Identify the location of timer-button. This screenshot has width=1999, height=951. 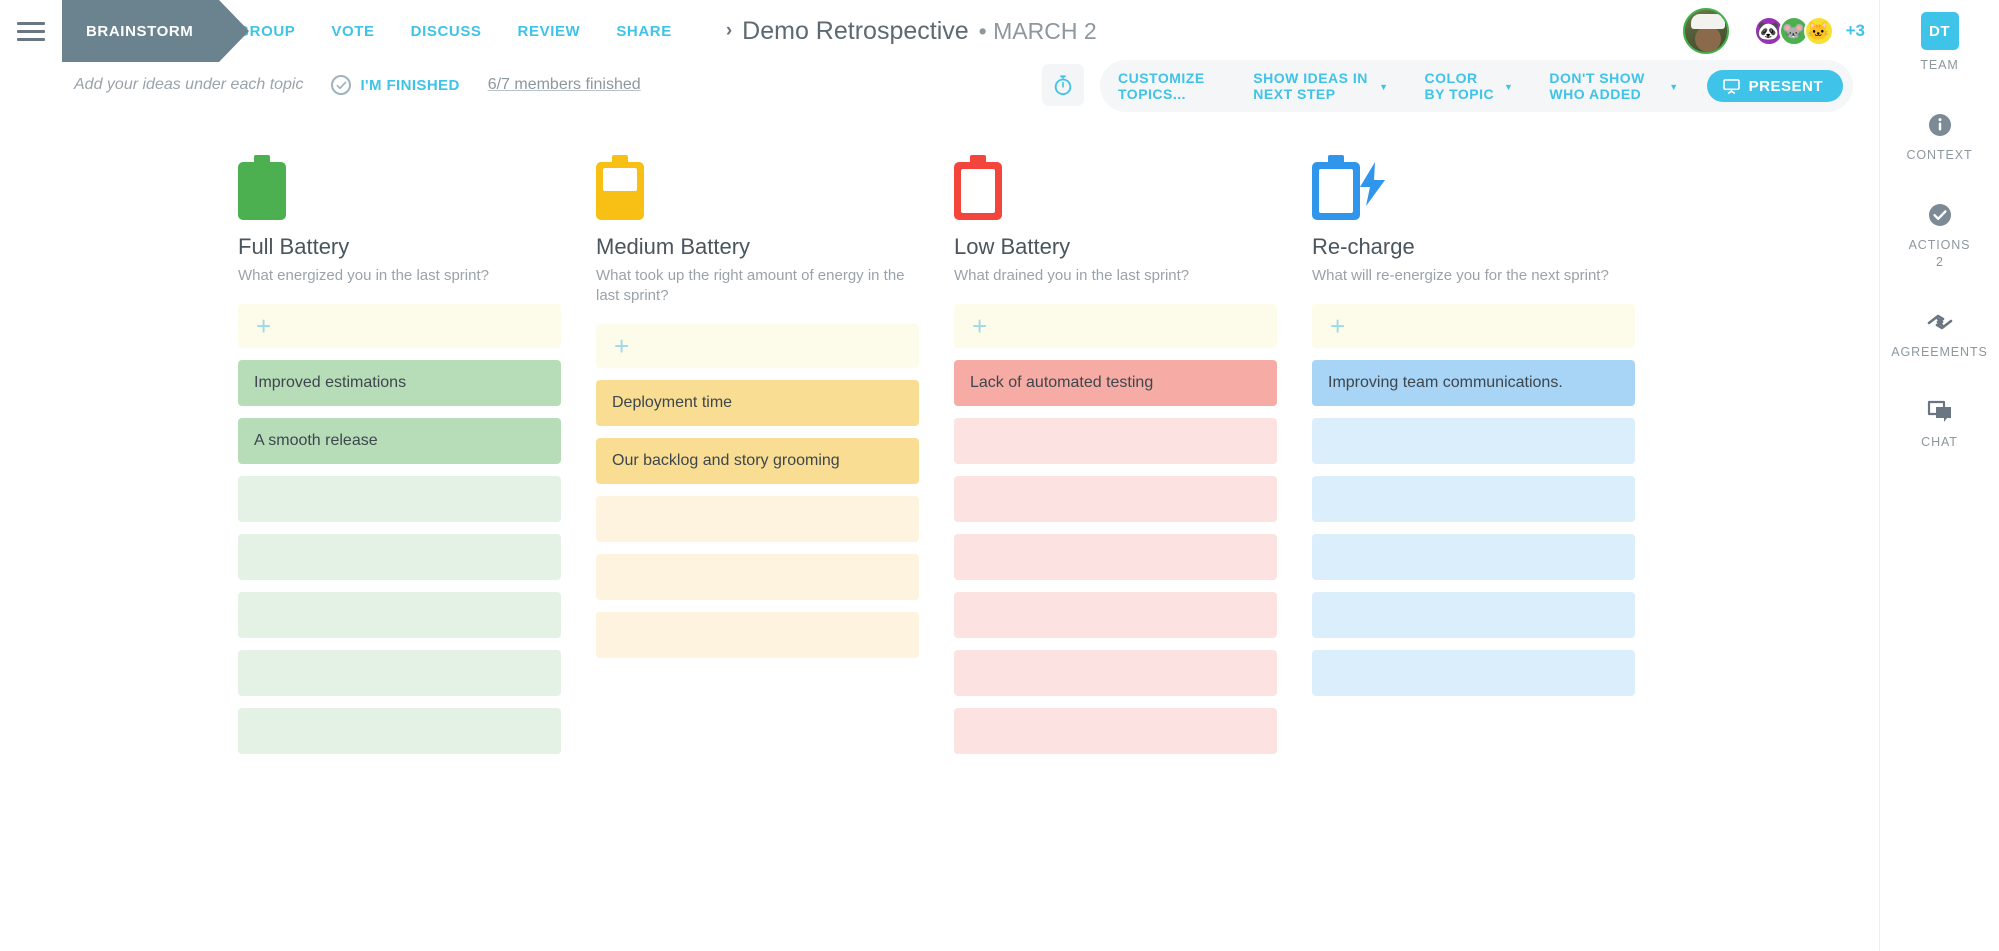
(1063, 85).